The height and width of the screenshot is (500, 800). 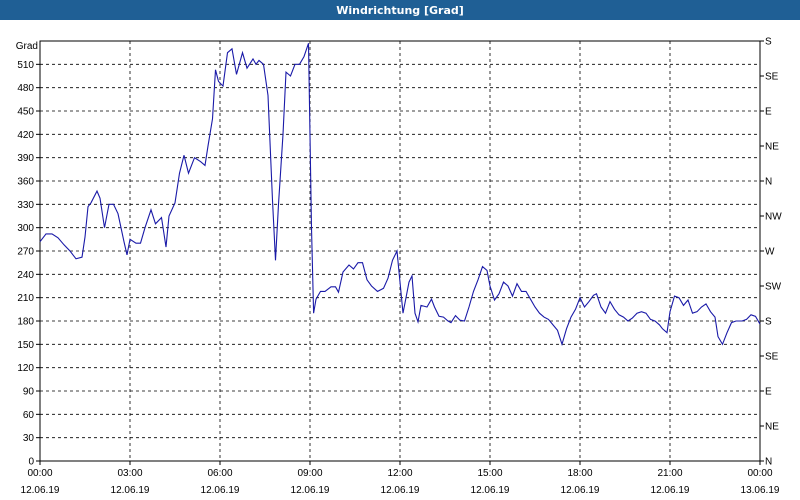 What do you see at coordinates (29, 392) in the screenshot?
I see `y-tick-label: 90` at bounding box center [29, 392].